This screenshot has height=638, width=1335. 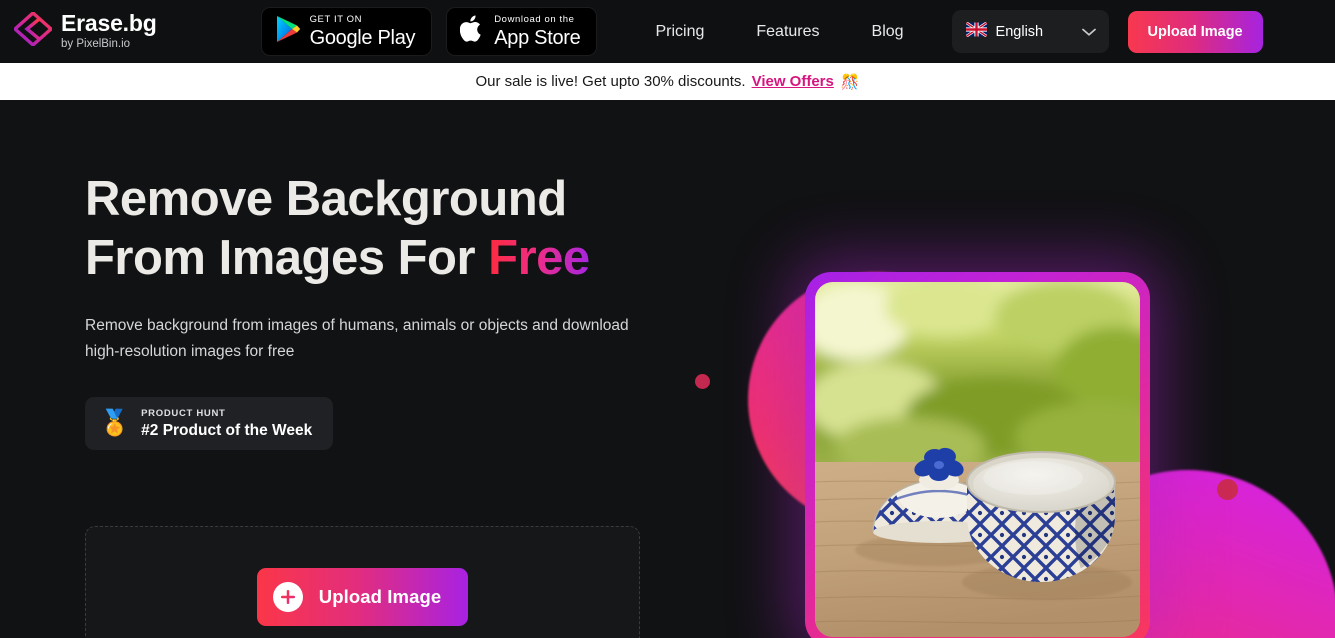 I want to click on app-store-button: Download on the App Store, so click(x=522, y=31).